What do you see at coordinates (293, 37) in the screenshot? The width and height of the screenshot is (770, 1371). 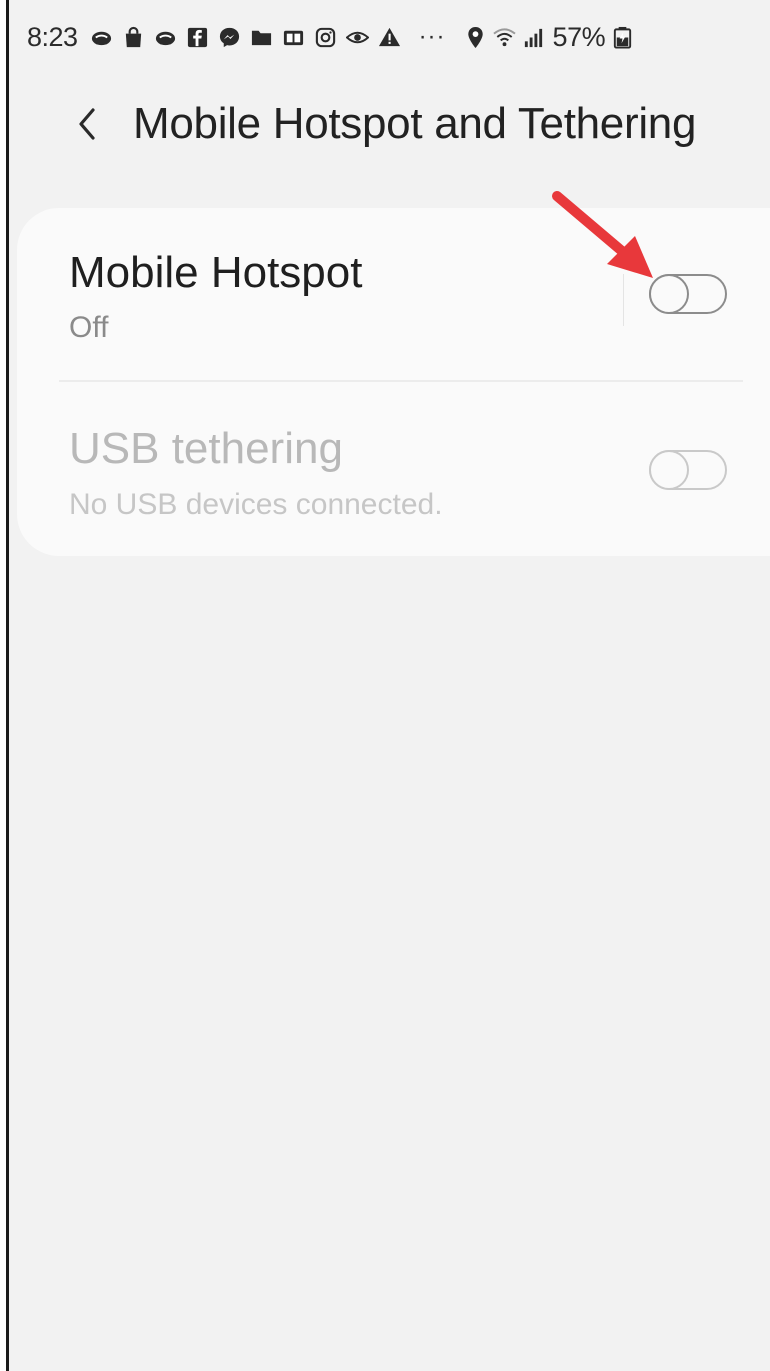 I see `video-icon` at bounding box center [293, 37].